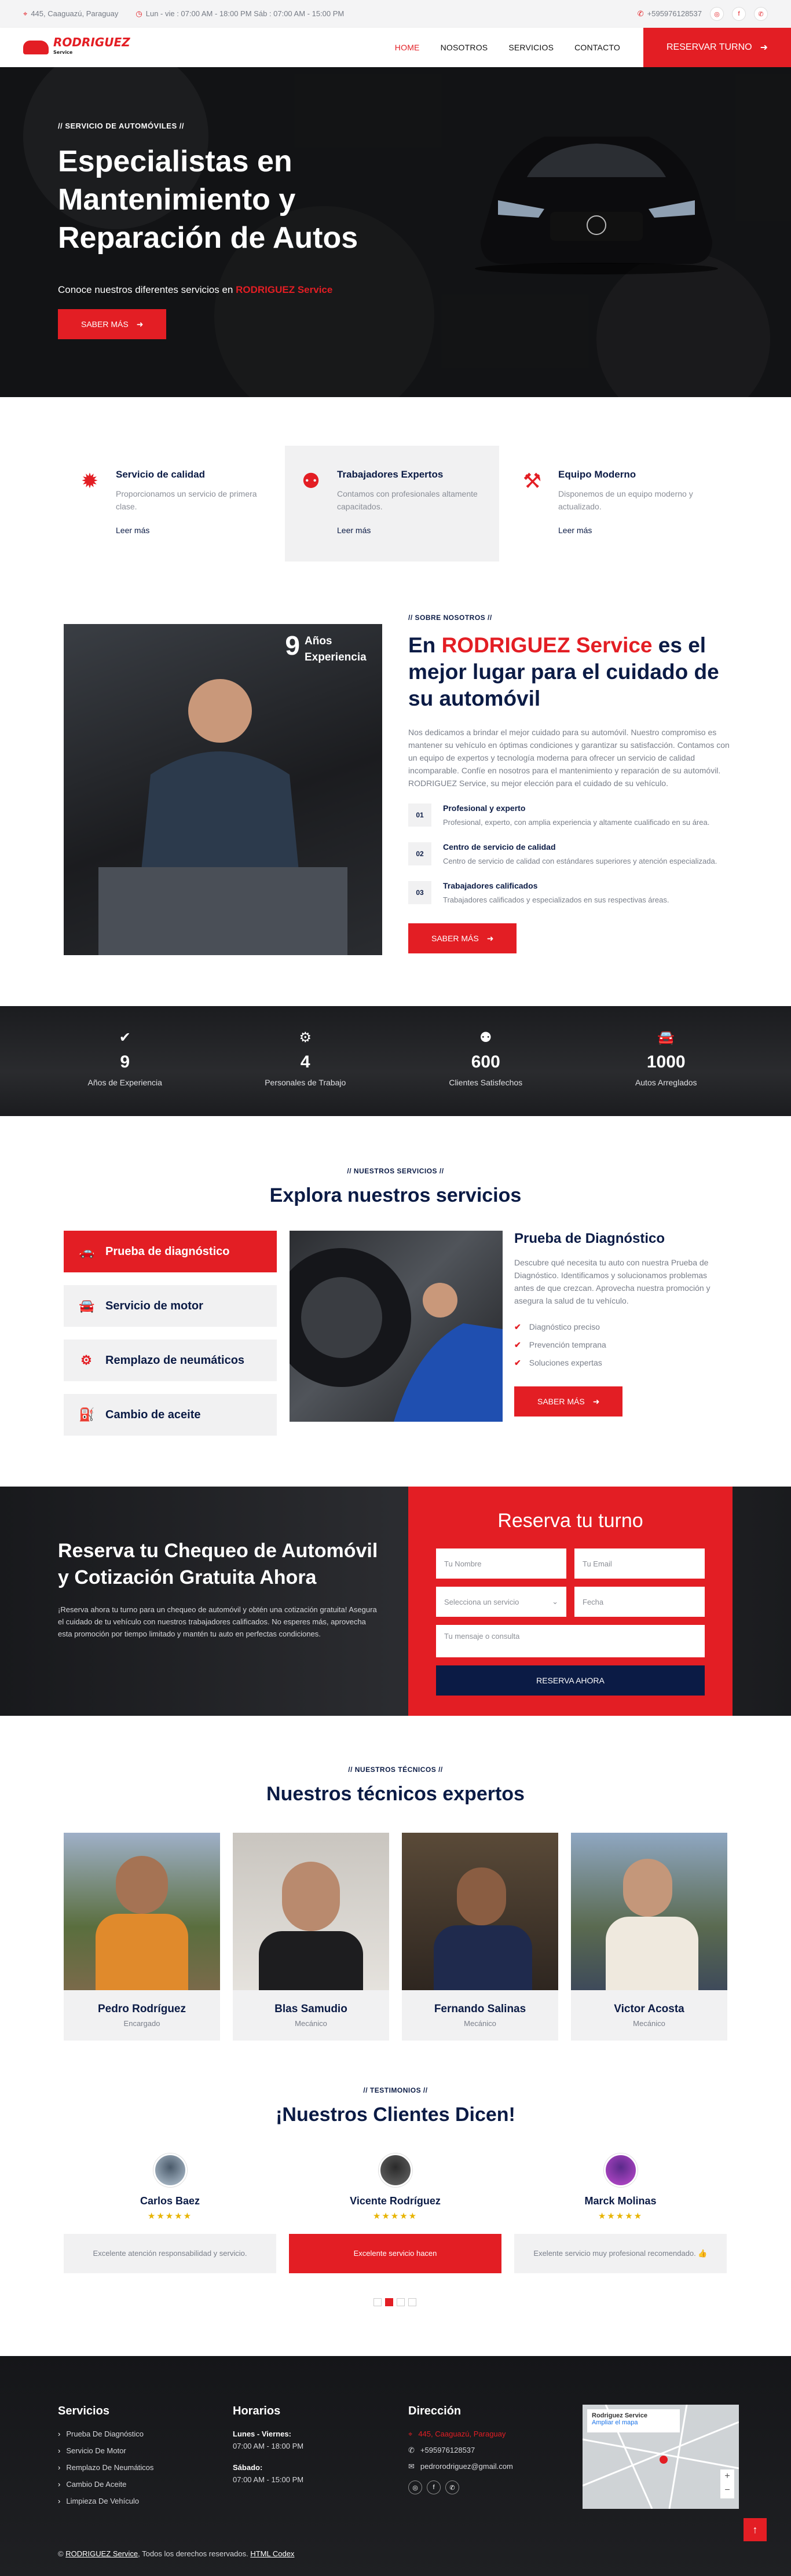  Describe the element at coordinates (717, 47) in the screenshot. I see `reserve-turn-button: RESERVAR TURNO ➜` at that location.